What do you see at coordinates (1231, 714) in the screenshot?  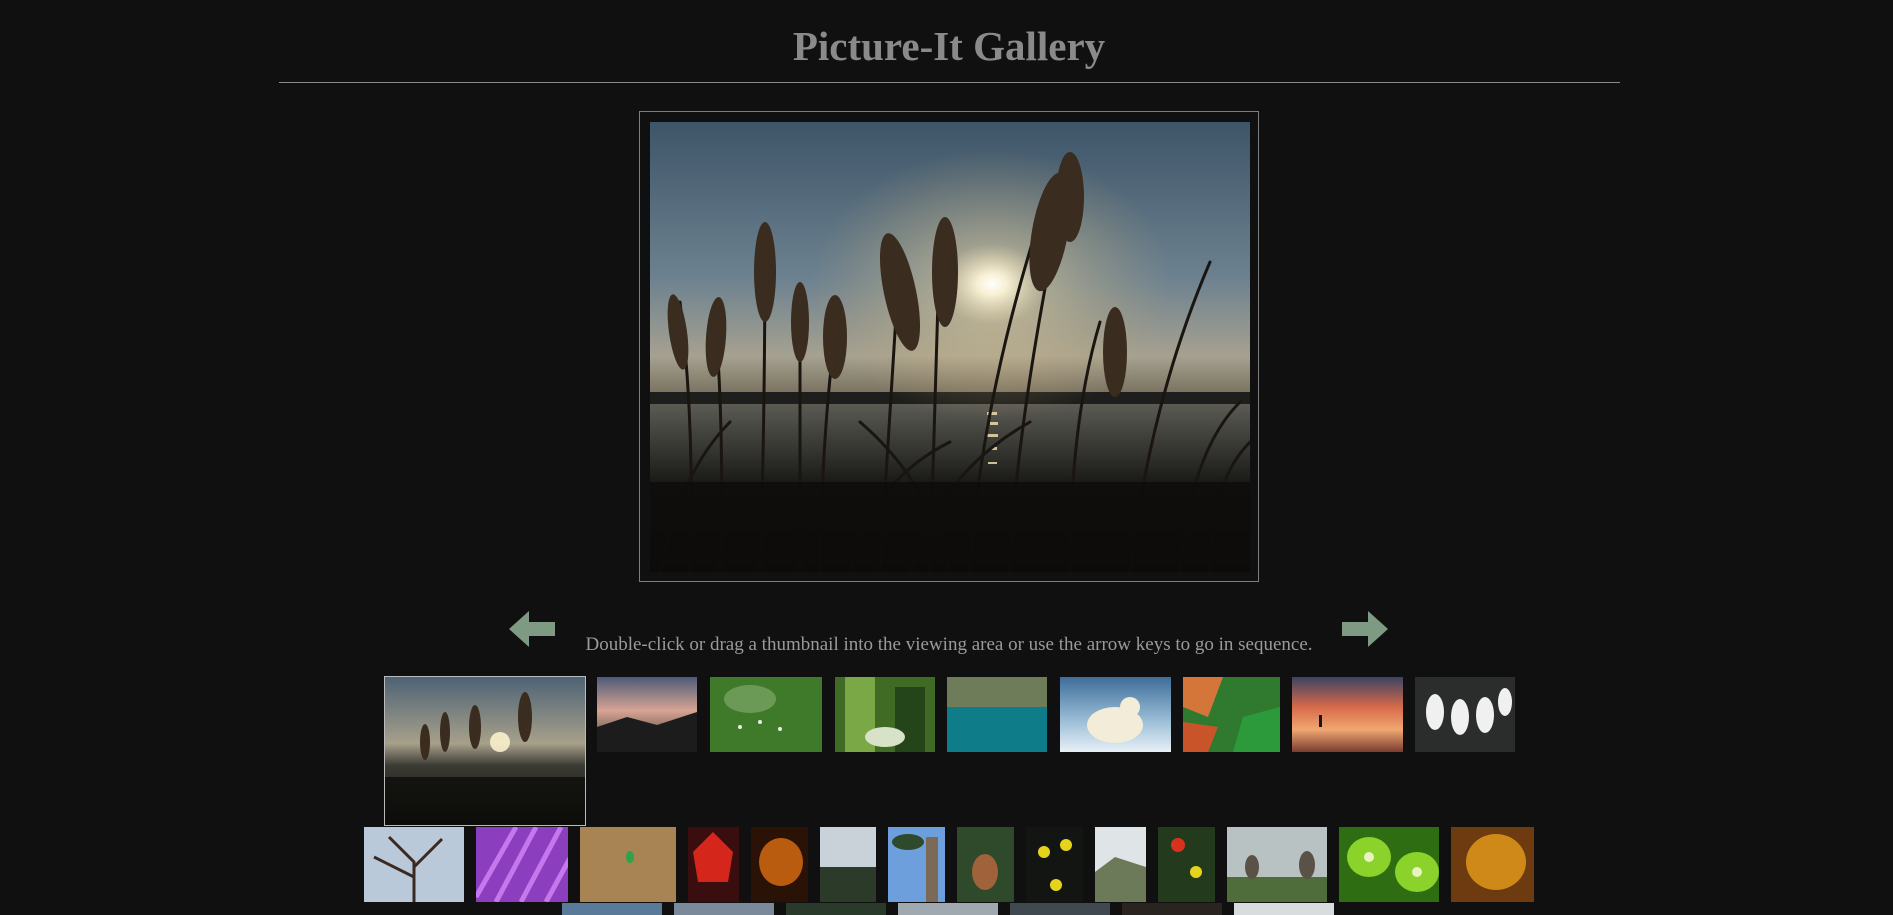 I see `thumb-green-orange-tiles` at bounding box center [1231, 714].